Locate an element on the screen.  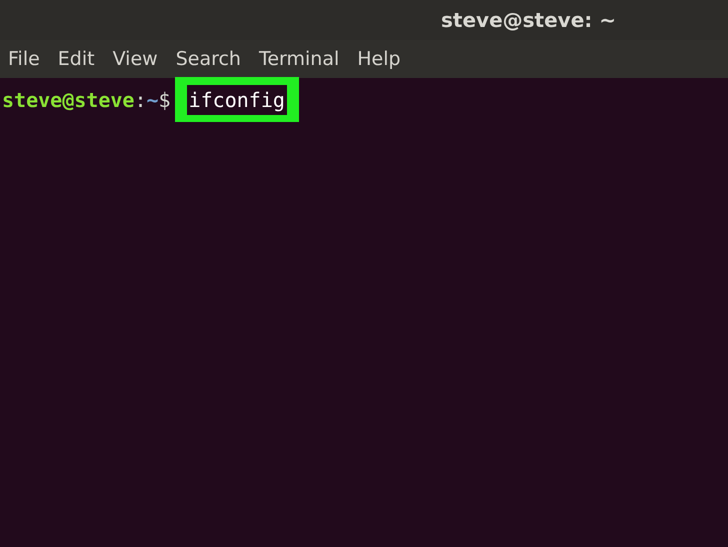
menu-item: Help is located at coordinates (379, 59).